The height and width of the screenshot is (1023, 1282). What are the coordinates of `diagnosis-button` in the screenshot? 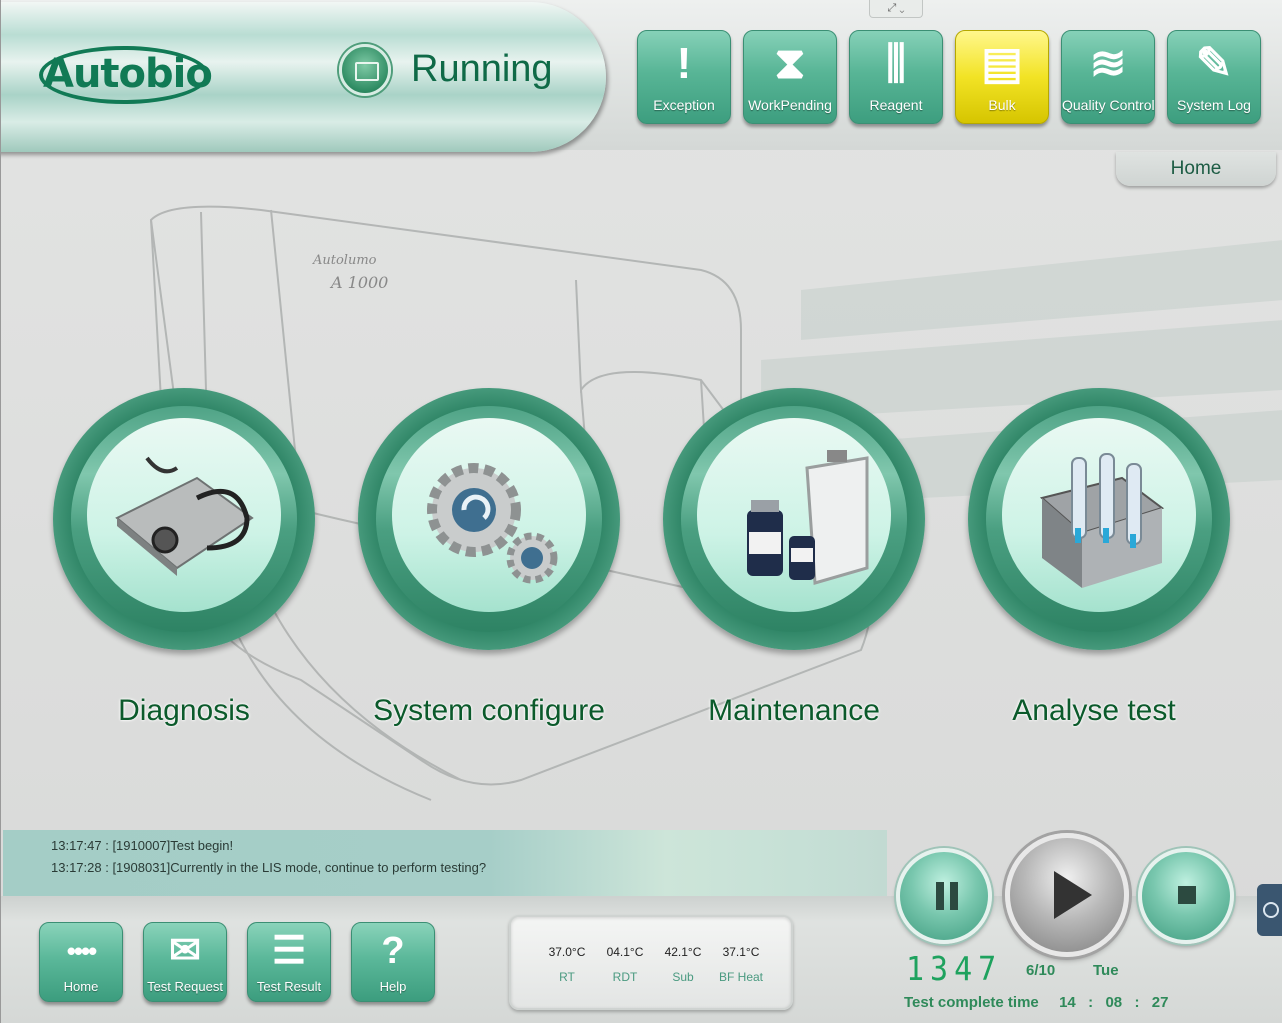 It's located at (184, 519).